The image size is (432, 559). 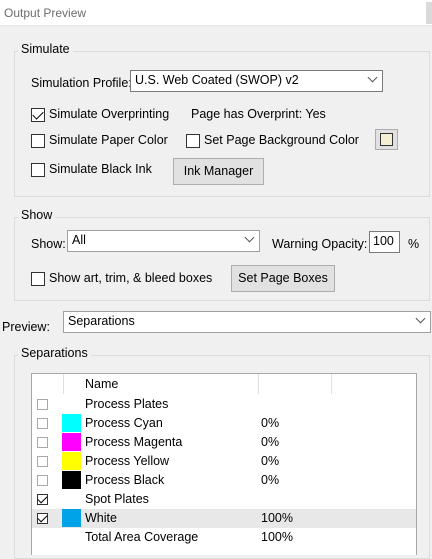 I want to click on simulate-black-ink-label: Simulate Black Ink, so click(x=100, y=169).